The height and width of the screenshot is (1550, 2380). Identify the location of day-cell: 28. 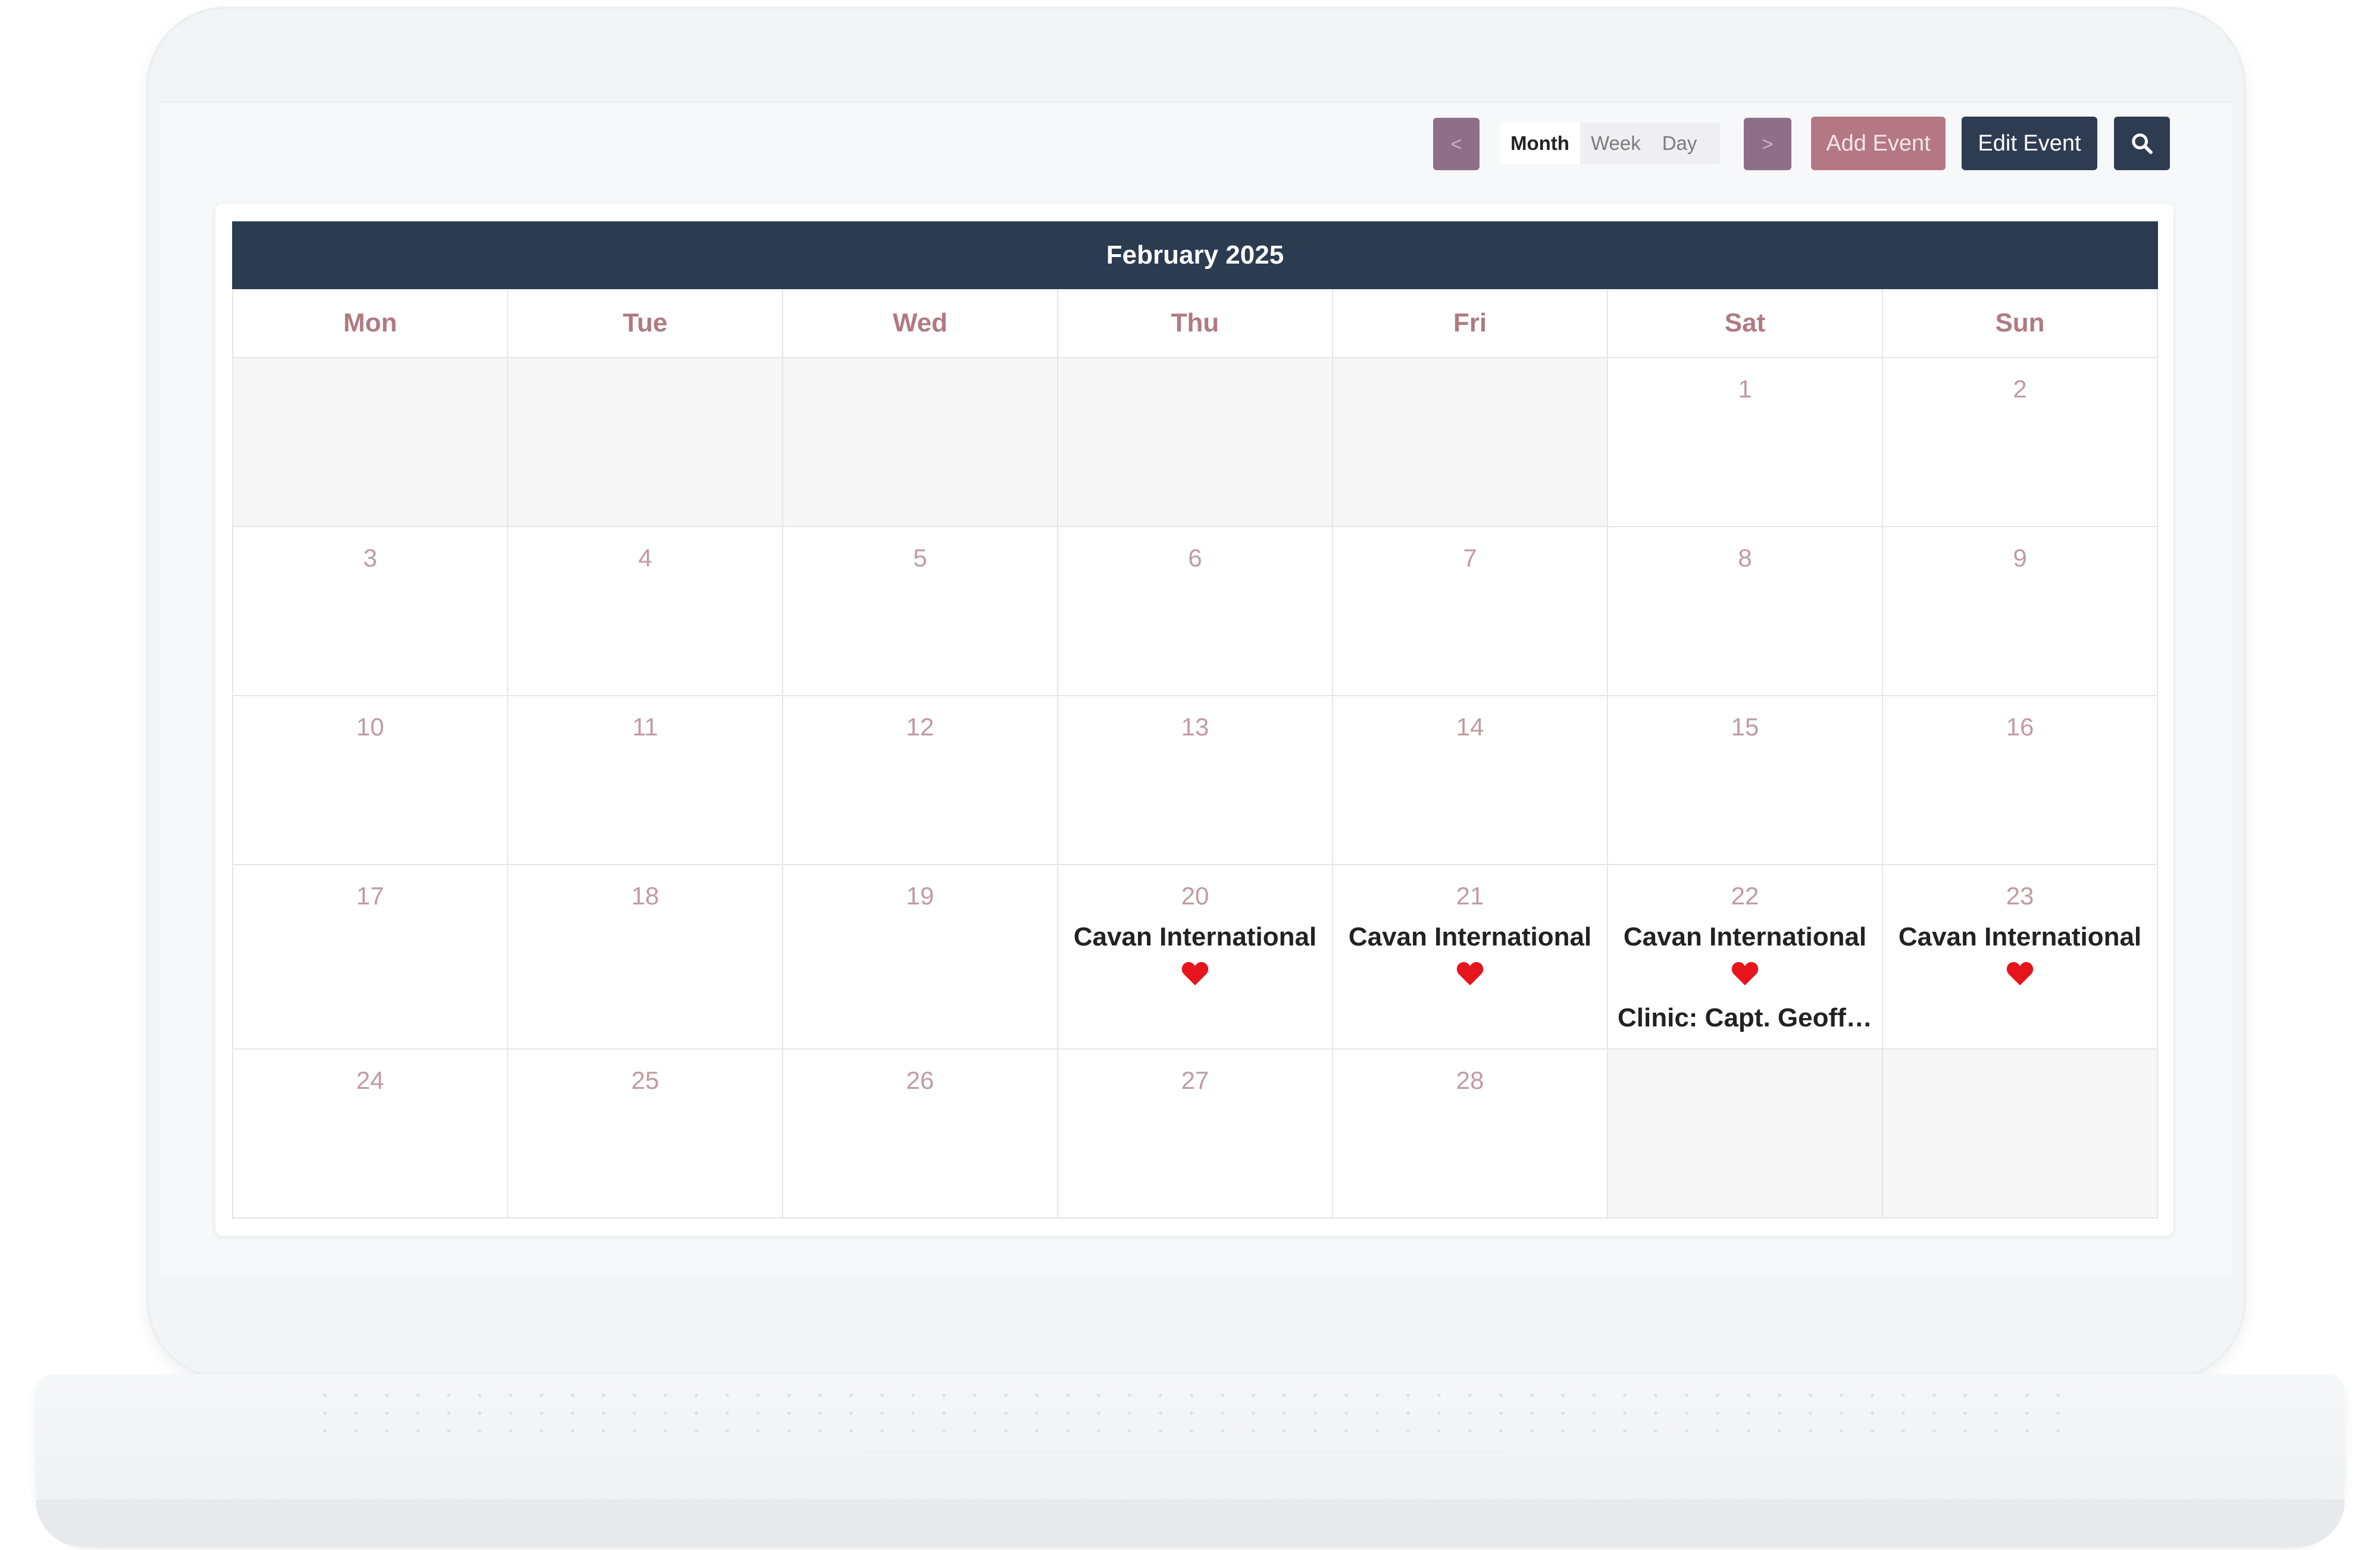
(1470, 1134).